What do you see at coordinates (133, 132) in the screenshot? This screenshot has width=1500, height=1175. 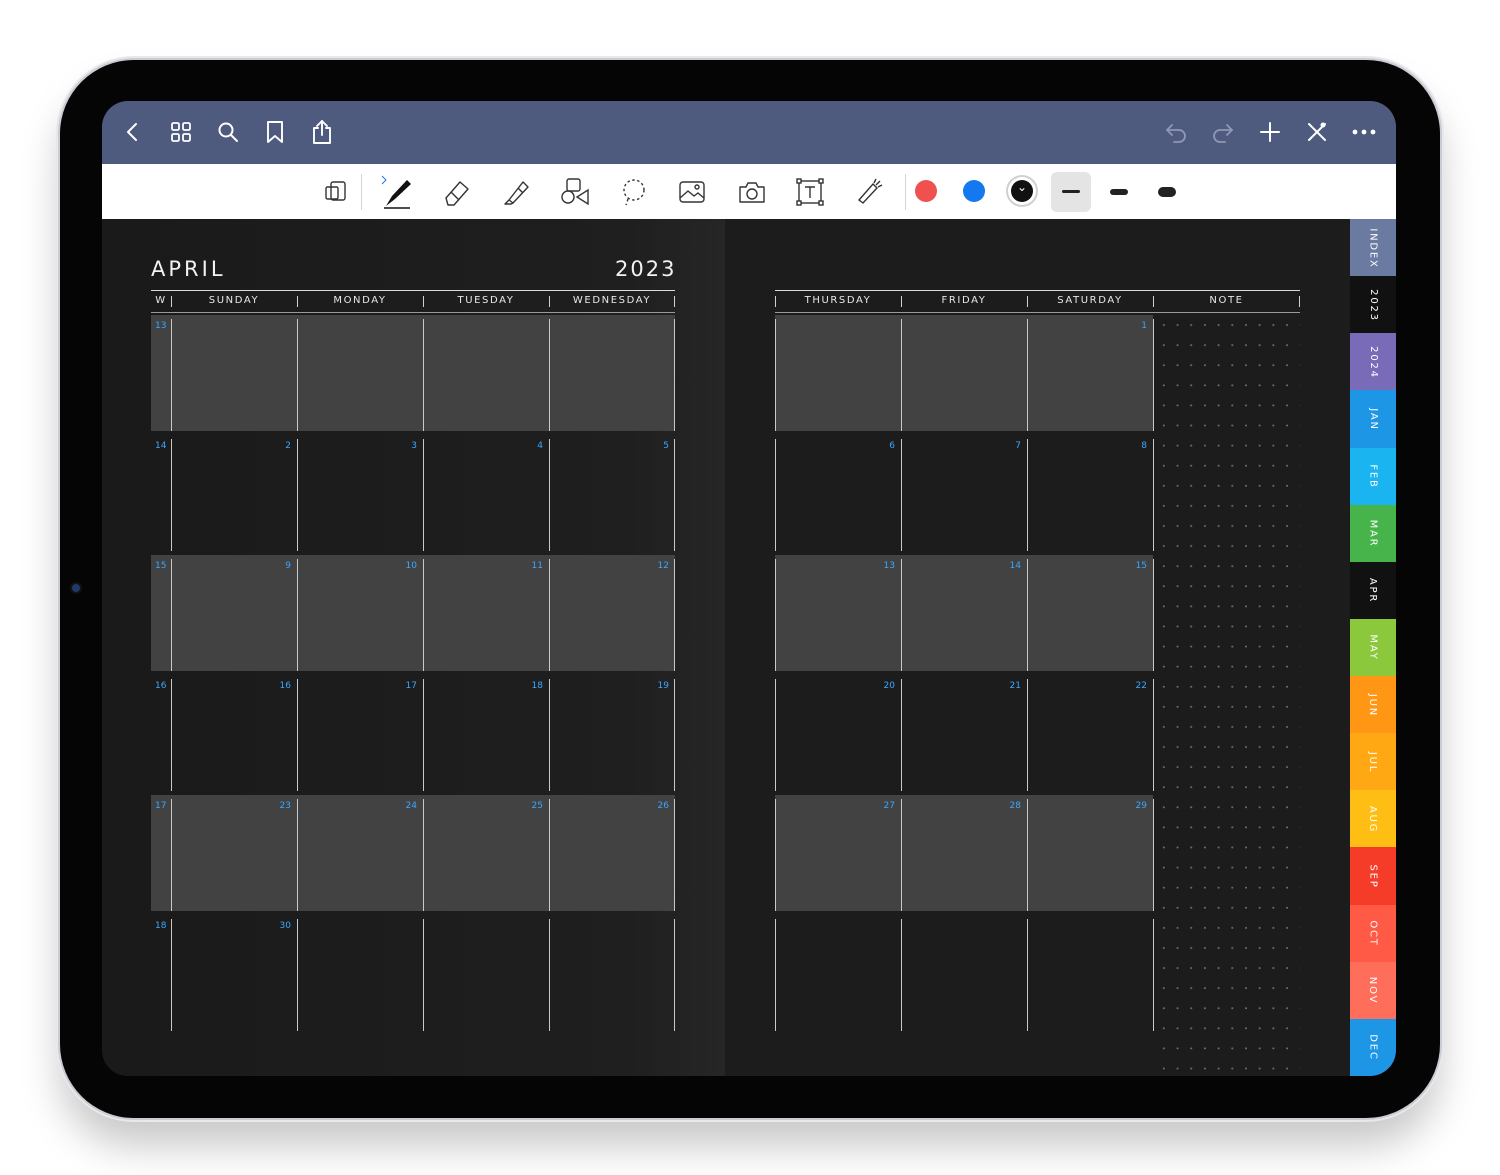 I see `back-icon` at bounding box center [133, 132].